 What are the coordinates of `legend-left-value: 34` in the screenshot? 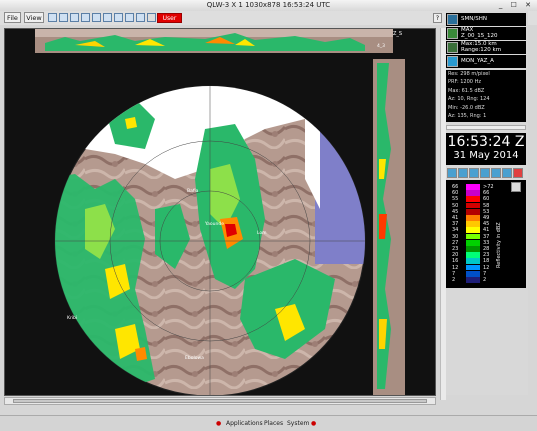 It's located at (455, 230).